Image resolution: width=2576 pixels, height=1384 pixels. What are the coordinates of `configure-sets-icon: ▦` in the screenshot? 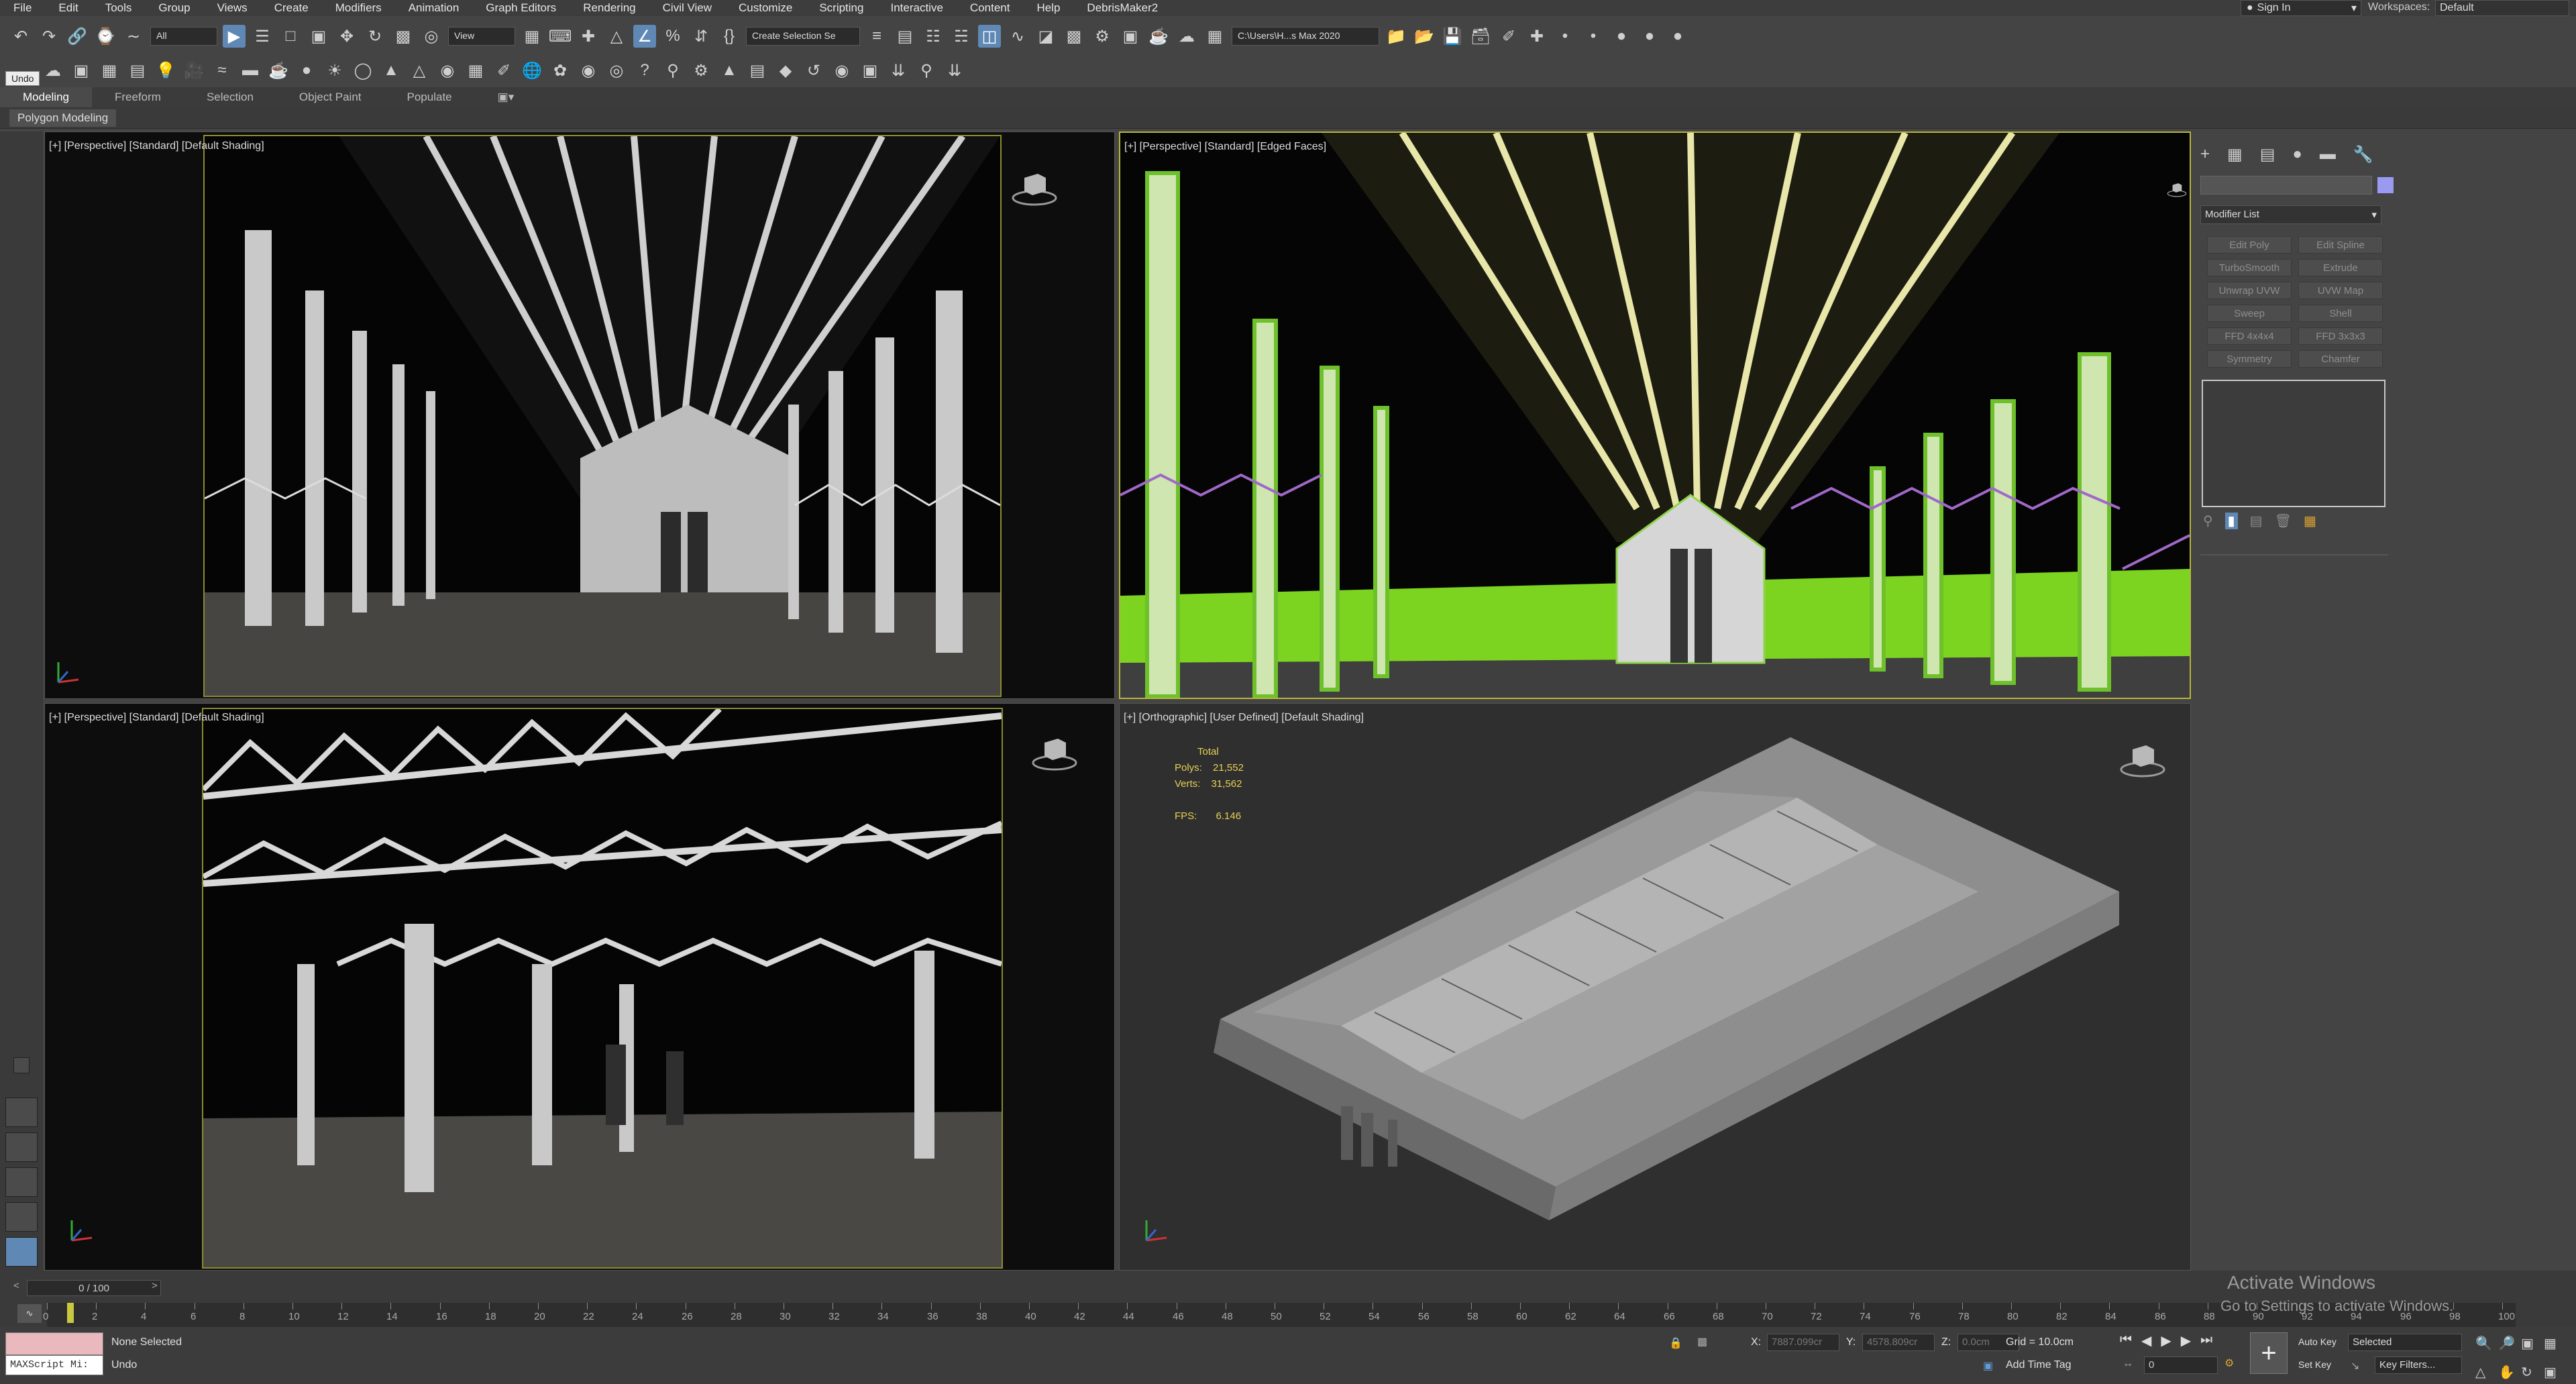 It's located at (2310, 521).